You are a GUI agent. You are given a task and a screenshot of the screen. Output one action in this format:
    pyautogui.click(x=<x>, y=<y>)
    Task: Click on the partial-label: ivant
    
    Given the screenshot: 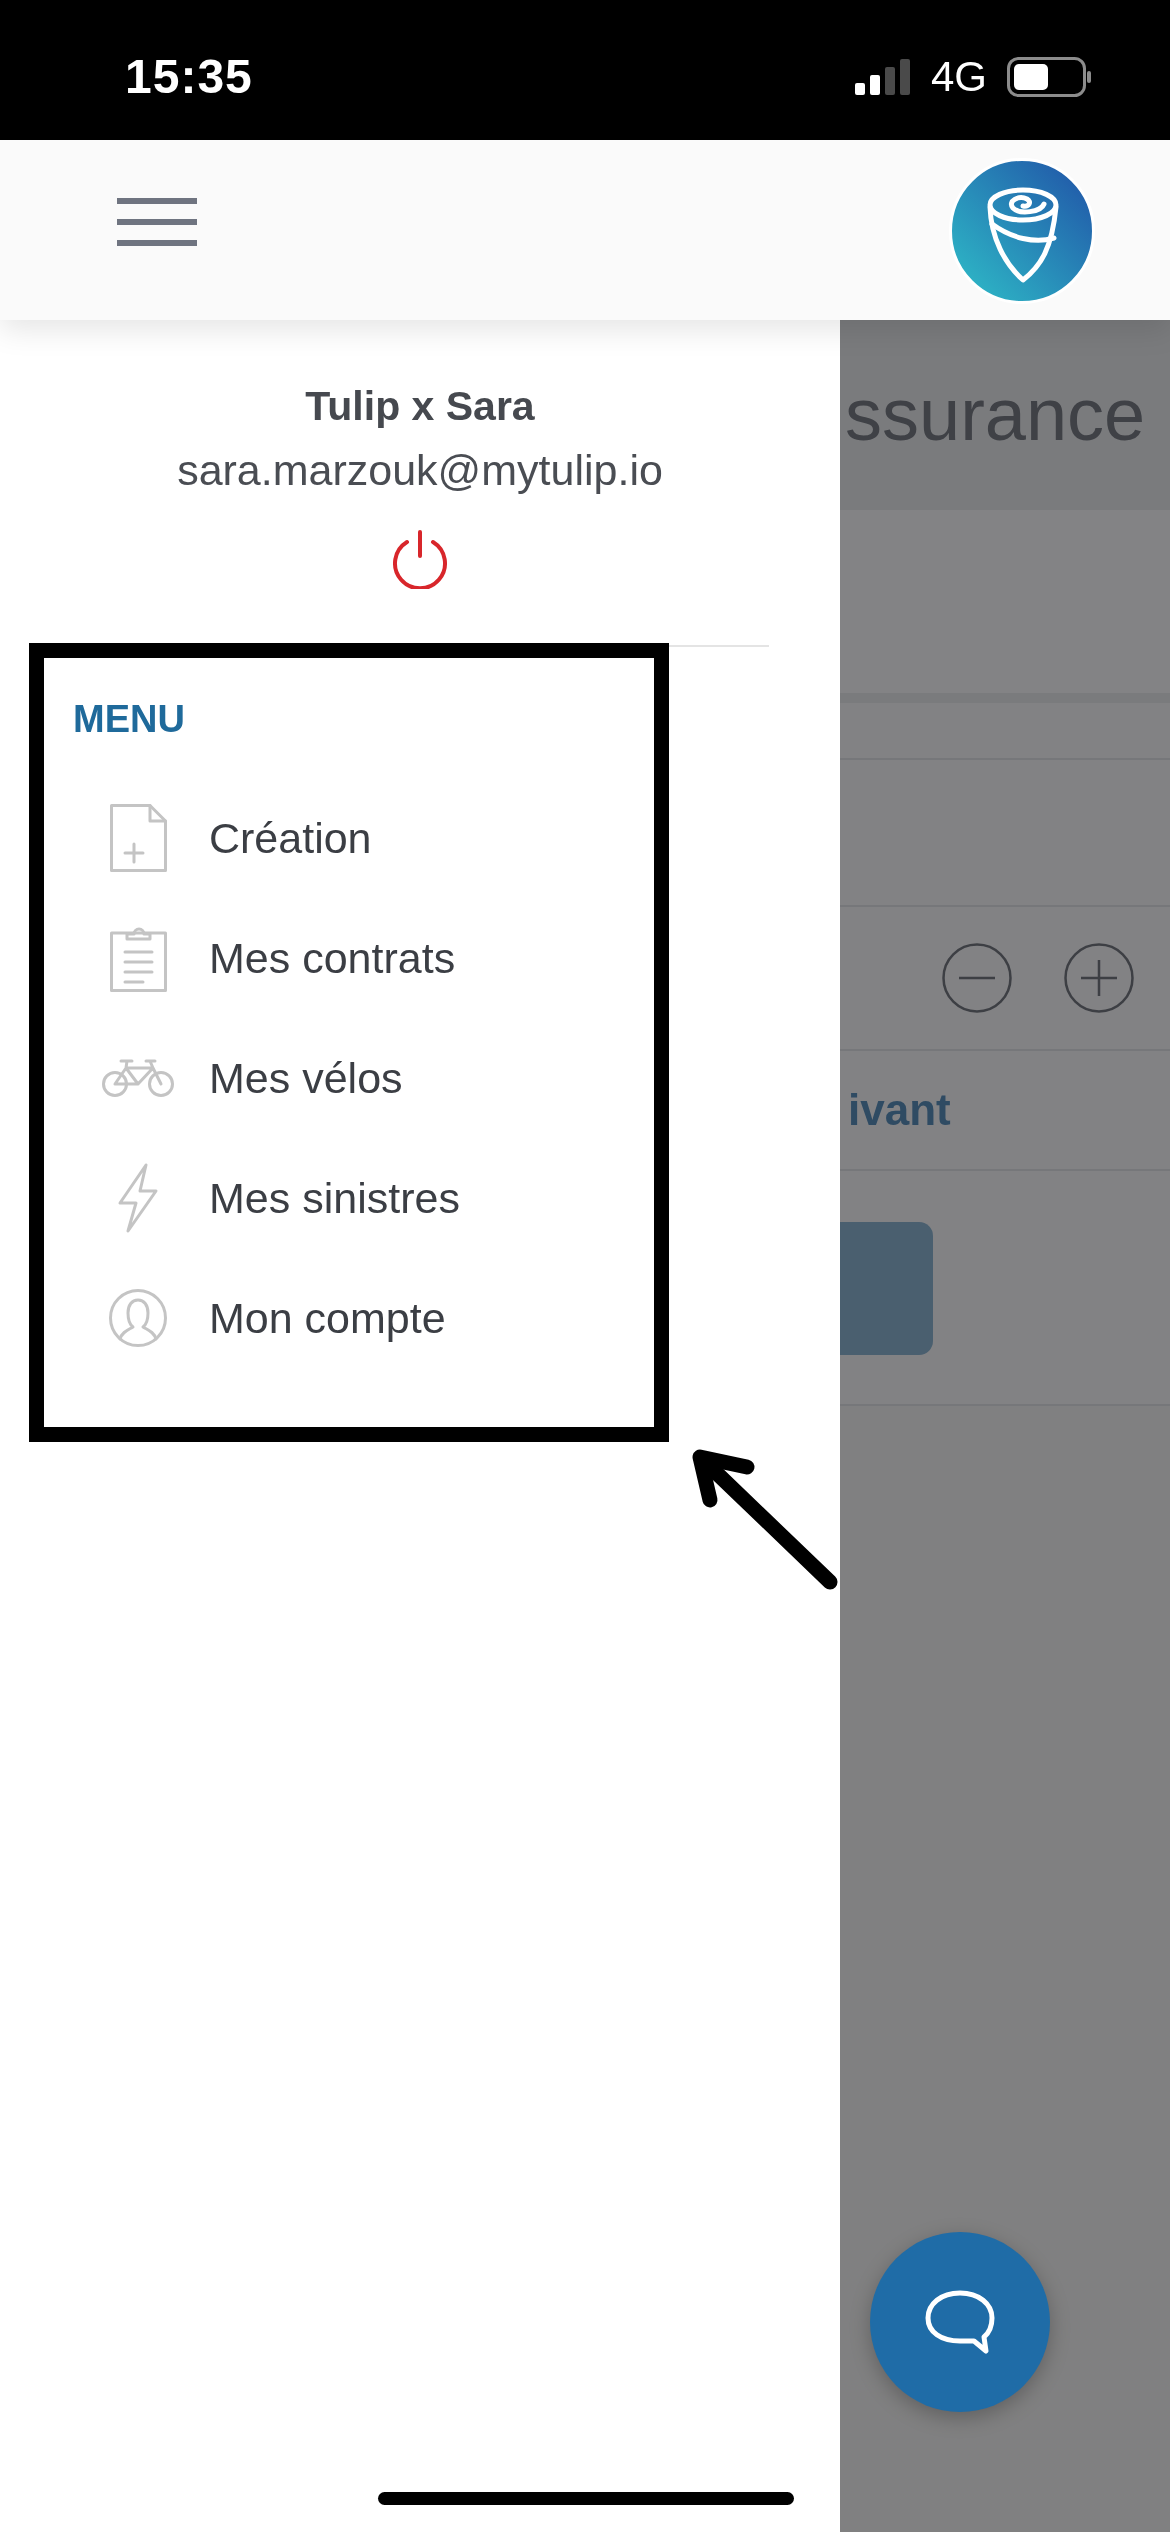 What is the action you would take?
    pyautogui.click(x=899, y=1110)
    